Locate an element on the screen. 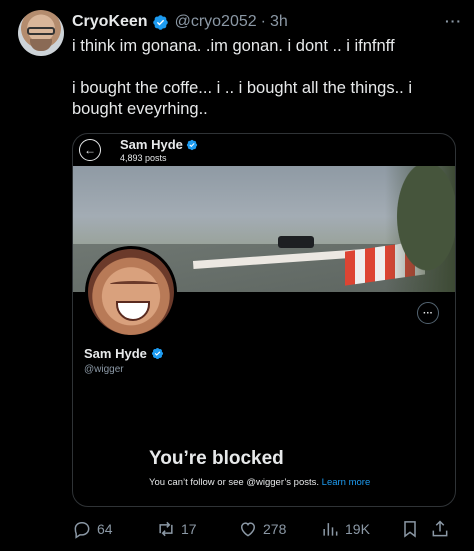 This screenshot has height=551, width=474. reply-button: 64 is located at coordinates (92, 529).